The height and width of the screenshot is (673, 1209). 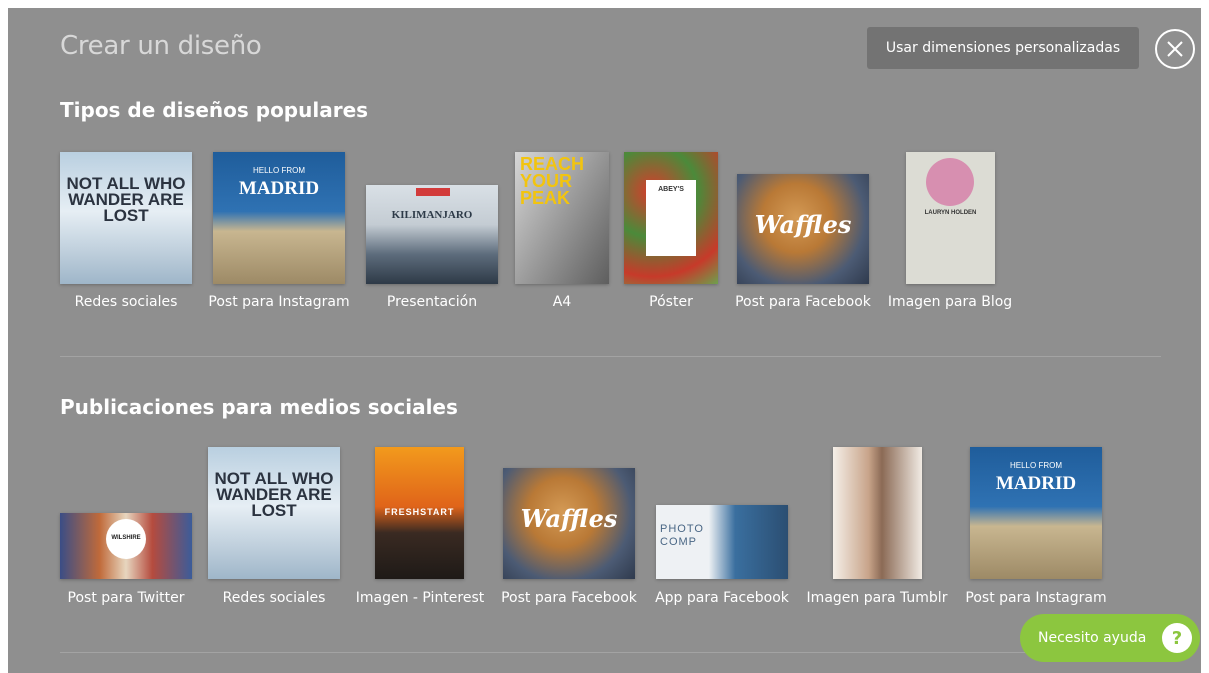 What do you see at coordinates (803, 302) in the screenshot?
I see `caption-facebook-post: Post para Facebook` at bounding box center [803, 302].